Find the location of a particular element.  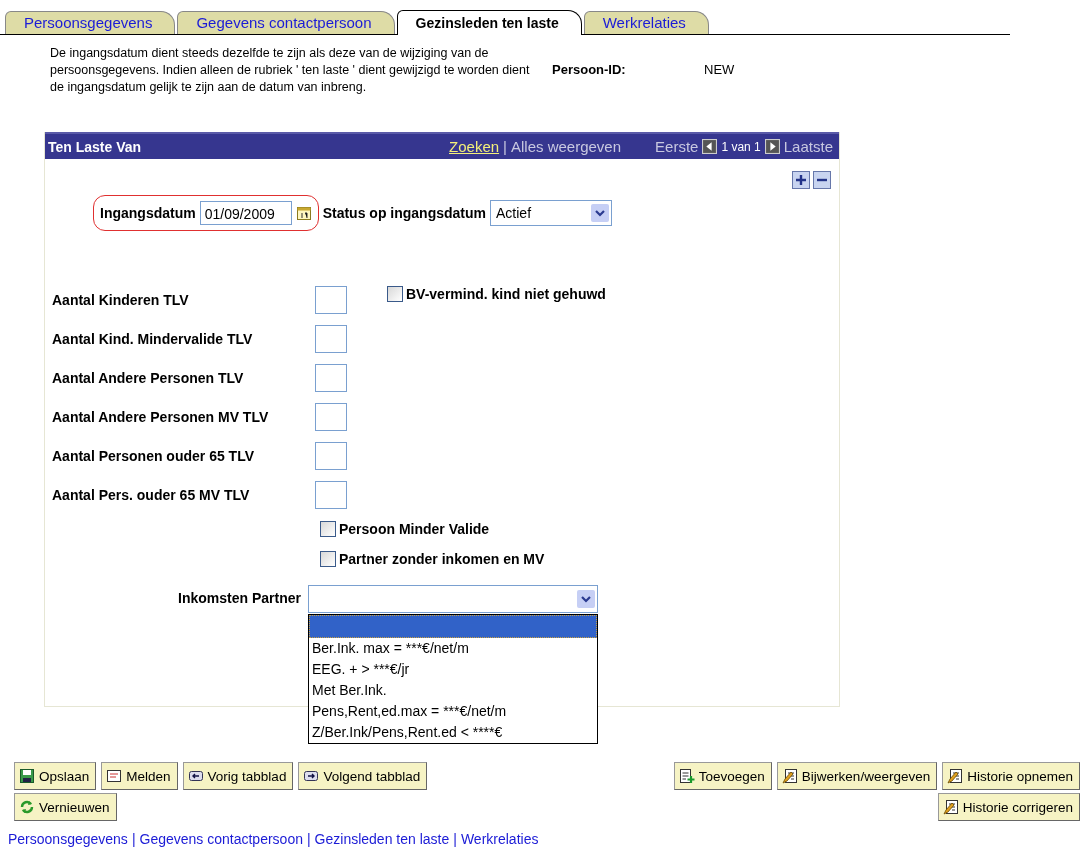

field-label: Status op ingangsdatum is located at coordinates (404, 213).